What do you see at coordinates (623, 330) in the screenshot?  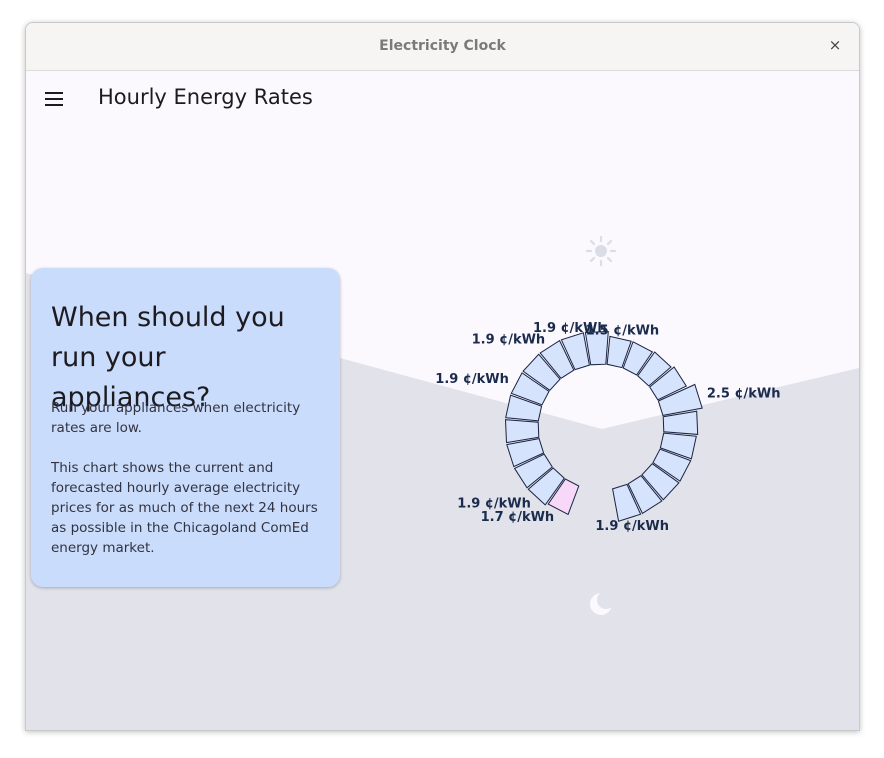 I see `price-label: 1.5 ¢/kWh` at bounding box center [623, 330].